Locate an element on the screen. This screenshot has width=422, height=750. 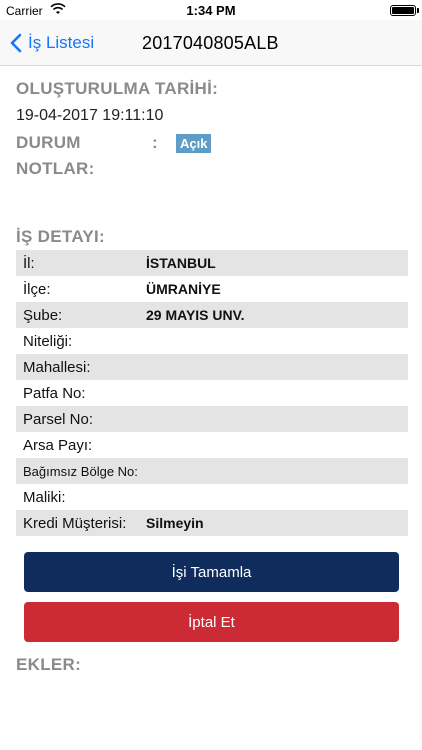
detail-row-ilce: İlçe: ÜMRANİYE is located at coordinates (212, 289).